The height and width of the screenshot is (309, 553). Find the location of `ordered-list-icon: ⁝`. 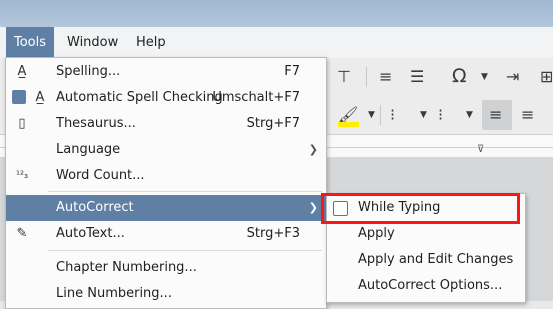

ordered-list-icon: ⁝ is located at coordinates (440, 115).